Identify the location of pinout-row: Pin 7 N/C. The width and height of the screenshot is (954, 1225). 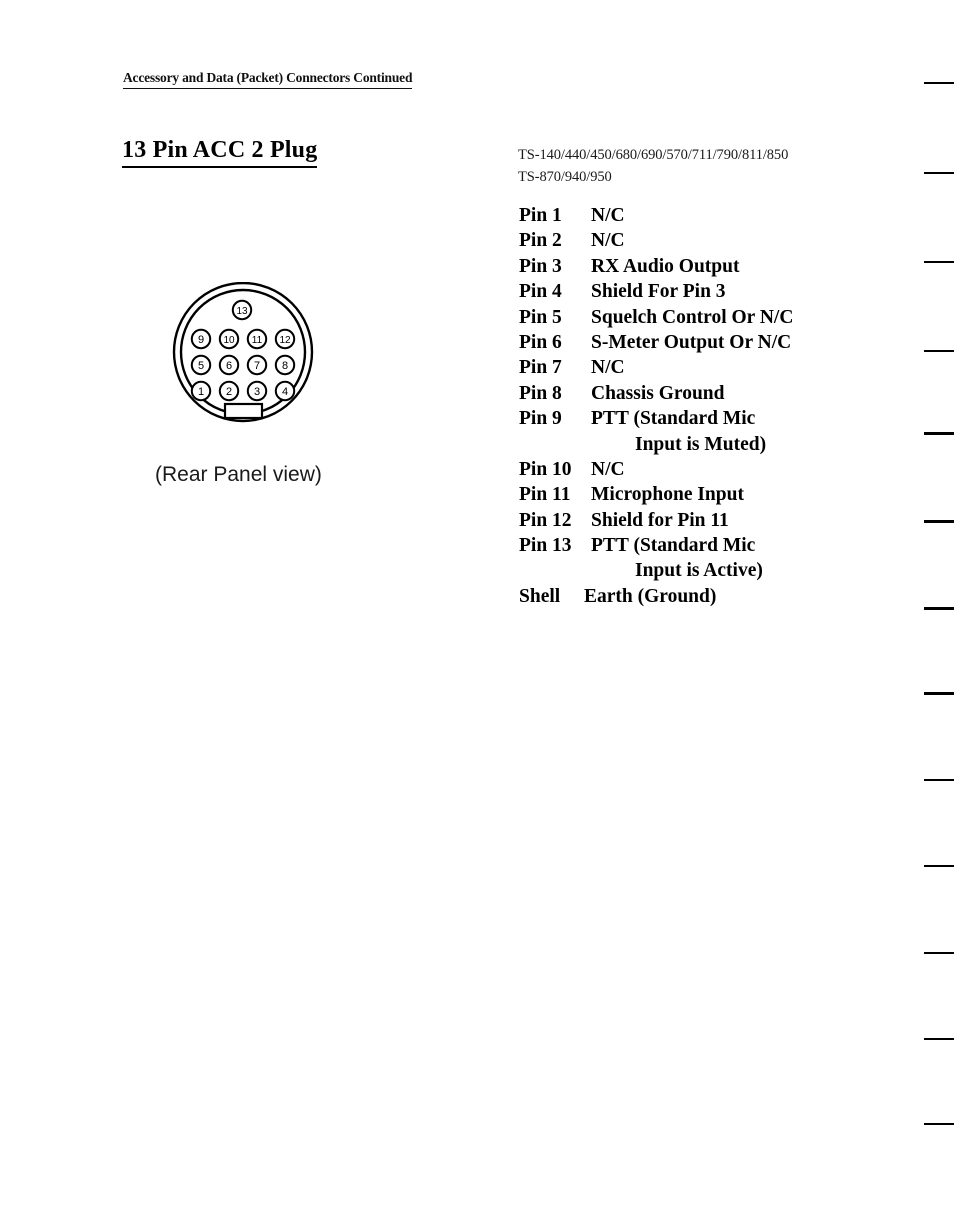
(656, 367).